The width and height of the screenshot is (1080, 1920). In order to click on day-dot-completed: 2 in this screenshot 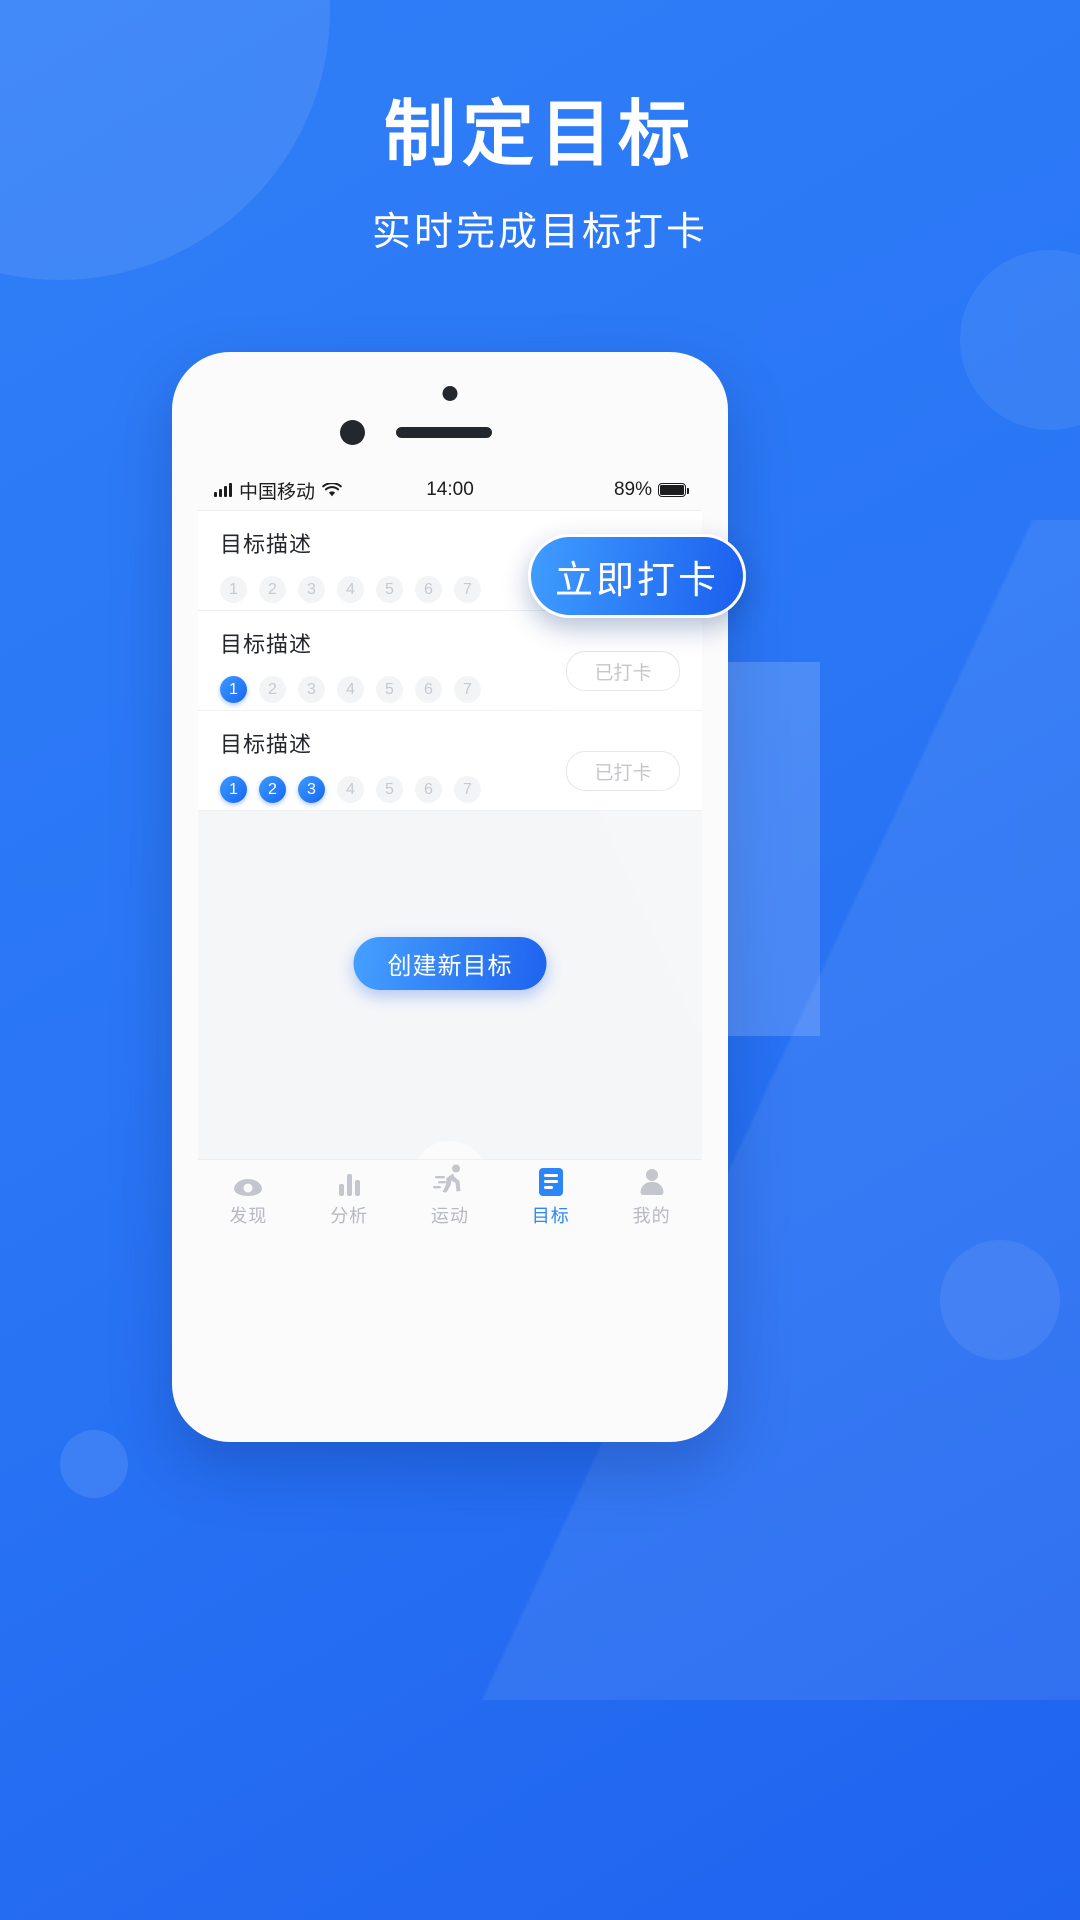, I will do `click(272, 789)`.